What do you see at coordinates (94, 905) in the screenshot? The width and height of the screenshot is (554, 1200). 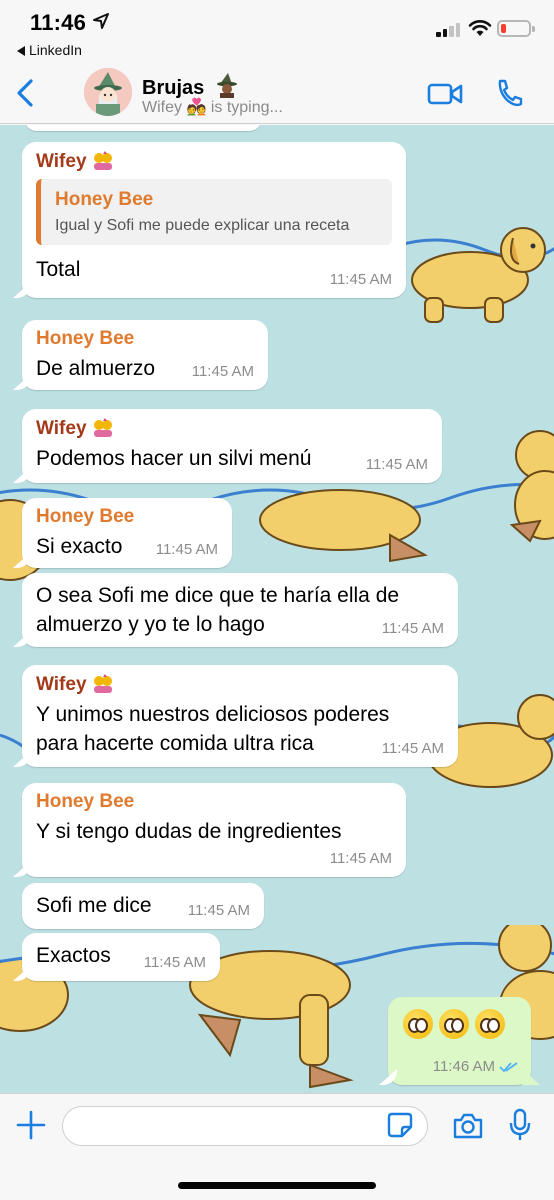 I see `message-text: Sofi me dice` at bounding box center [94, 905].